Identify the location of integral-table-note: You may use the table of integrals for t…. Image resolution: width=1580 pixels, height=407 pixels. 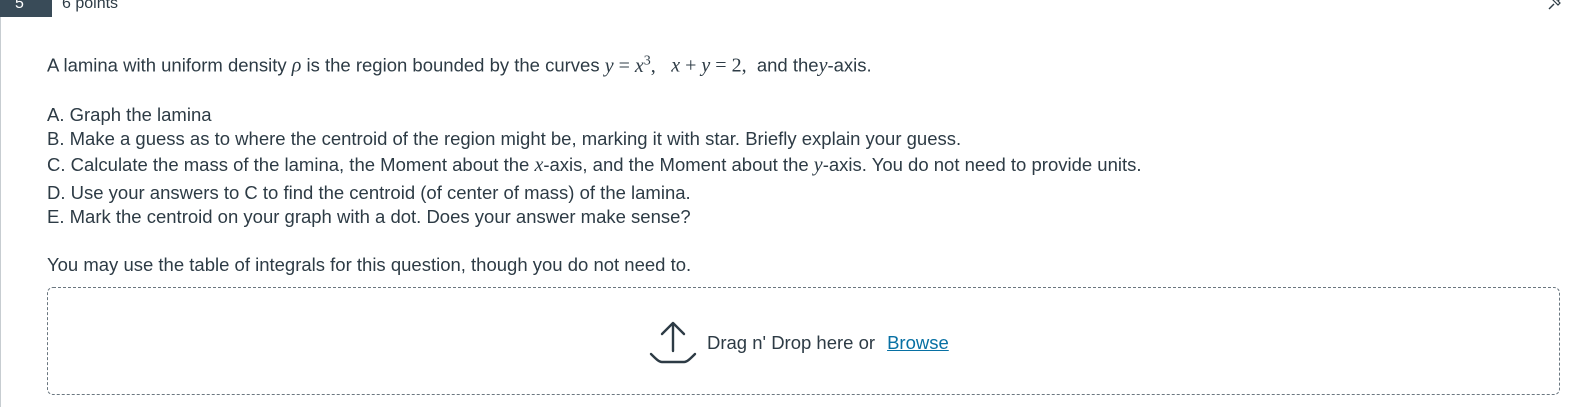
(369, 264).